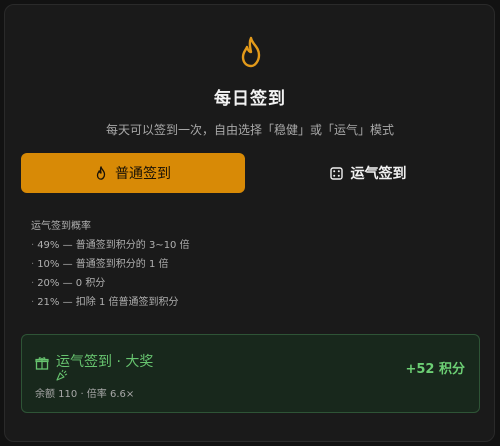 The image size is (500, 446). What do you see at coordinates (249, 130) in the screenshot?
I see `page-subtitle: 每天可以签到一次，自由选择「稳健」或「运气」模式` at bounding box center [249, 130].